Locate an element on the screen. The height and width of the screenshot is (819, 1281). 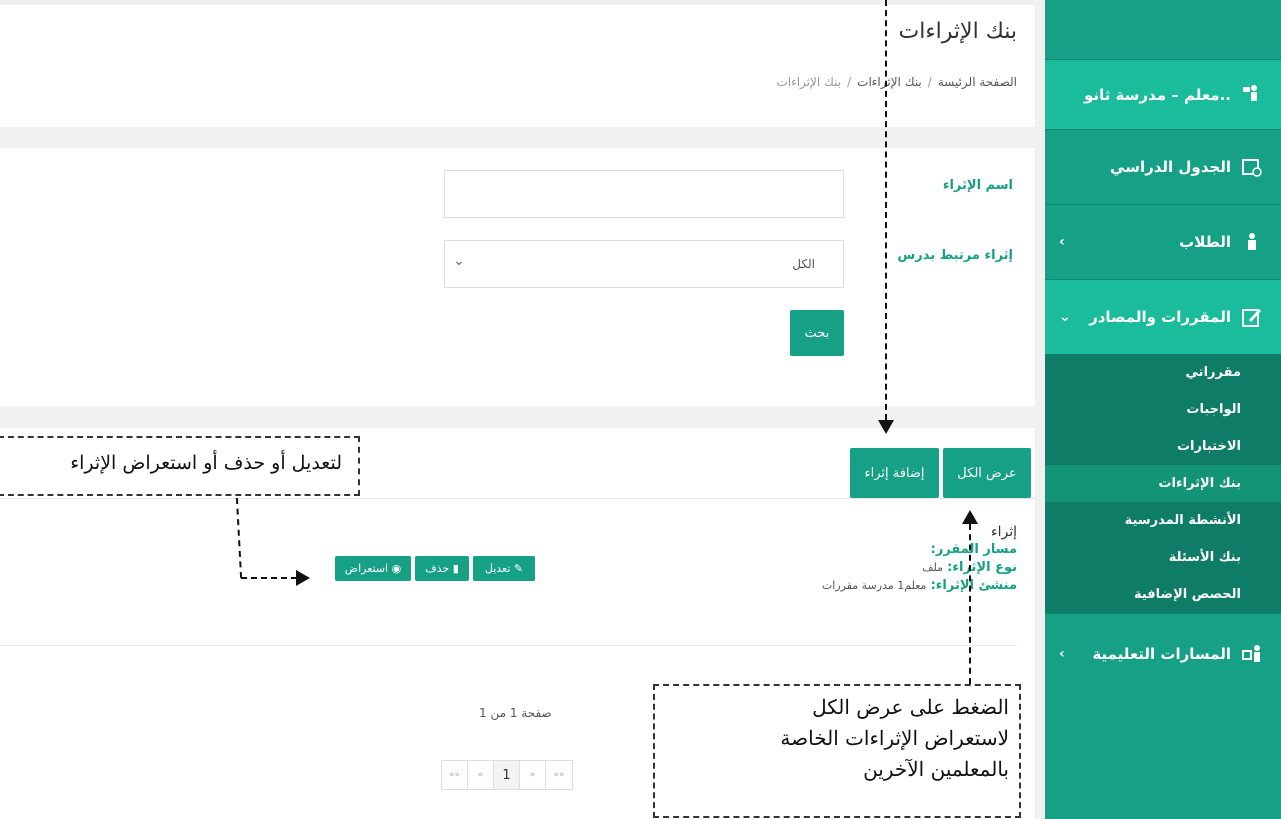
show-all-annotation-line: بالمعلمين الآخرين is located at coordinates (936, 769).